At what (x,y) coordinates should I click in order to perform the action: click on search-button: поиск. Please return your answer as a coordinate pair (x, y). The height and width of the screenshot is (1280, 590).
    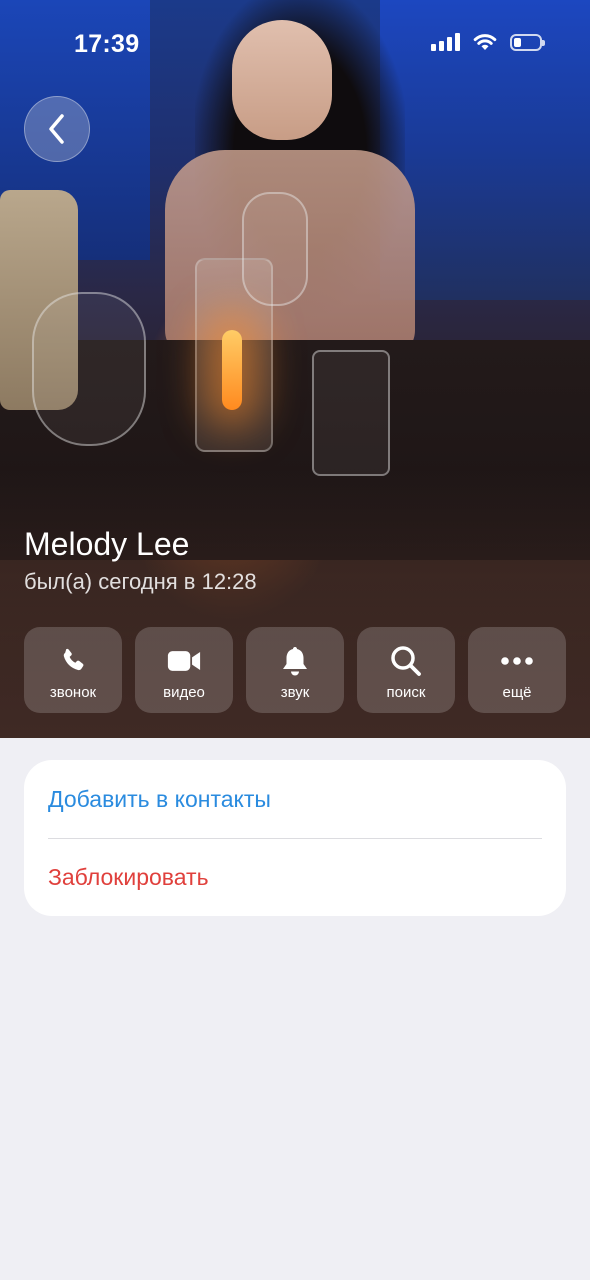
    Looking at the image, I should click on (406, 670).